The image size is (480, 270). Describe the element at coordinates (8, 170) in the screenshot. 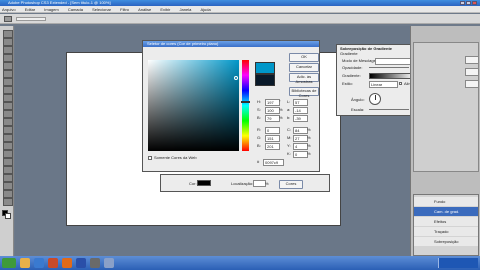

I see `shape-tool-icon` at that location.